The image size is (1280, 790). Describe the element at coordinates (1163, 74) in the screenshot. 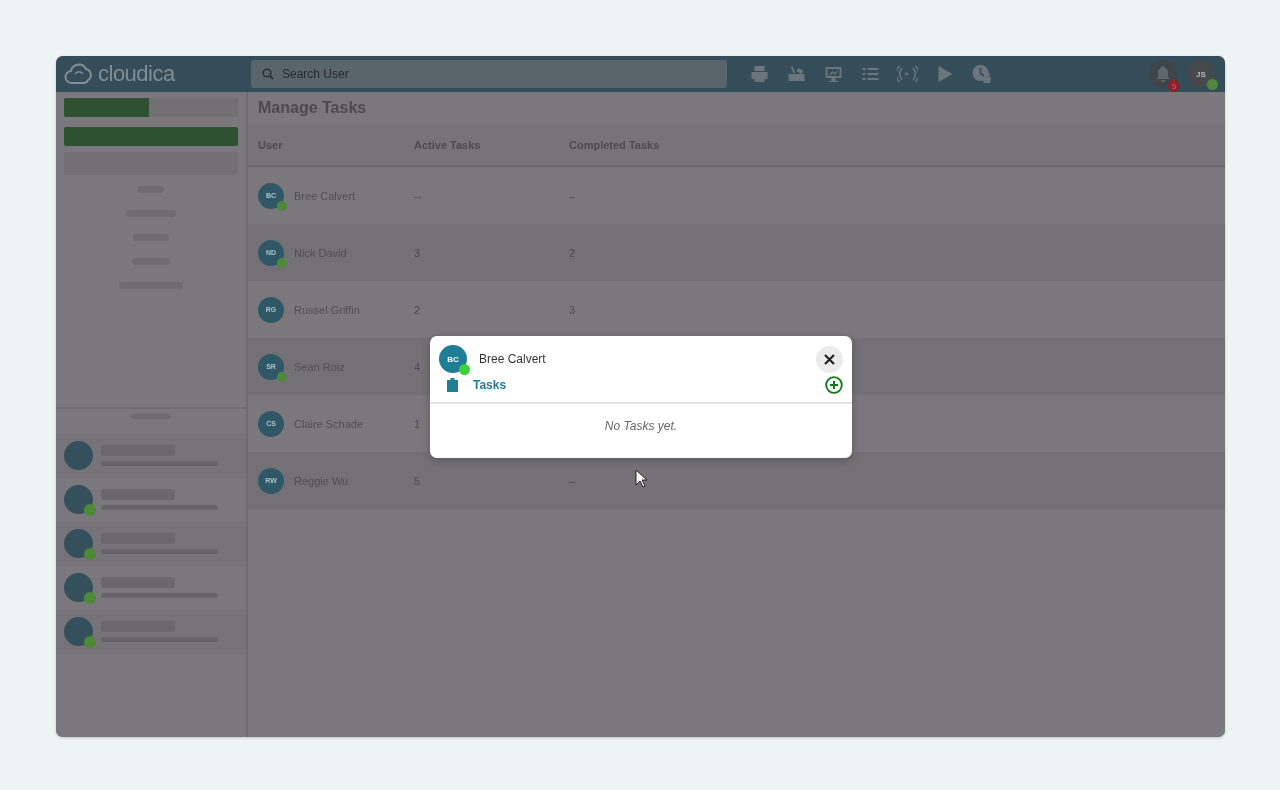

I see `bell-icon` at that location.